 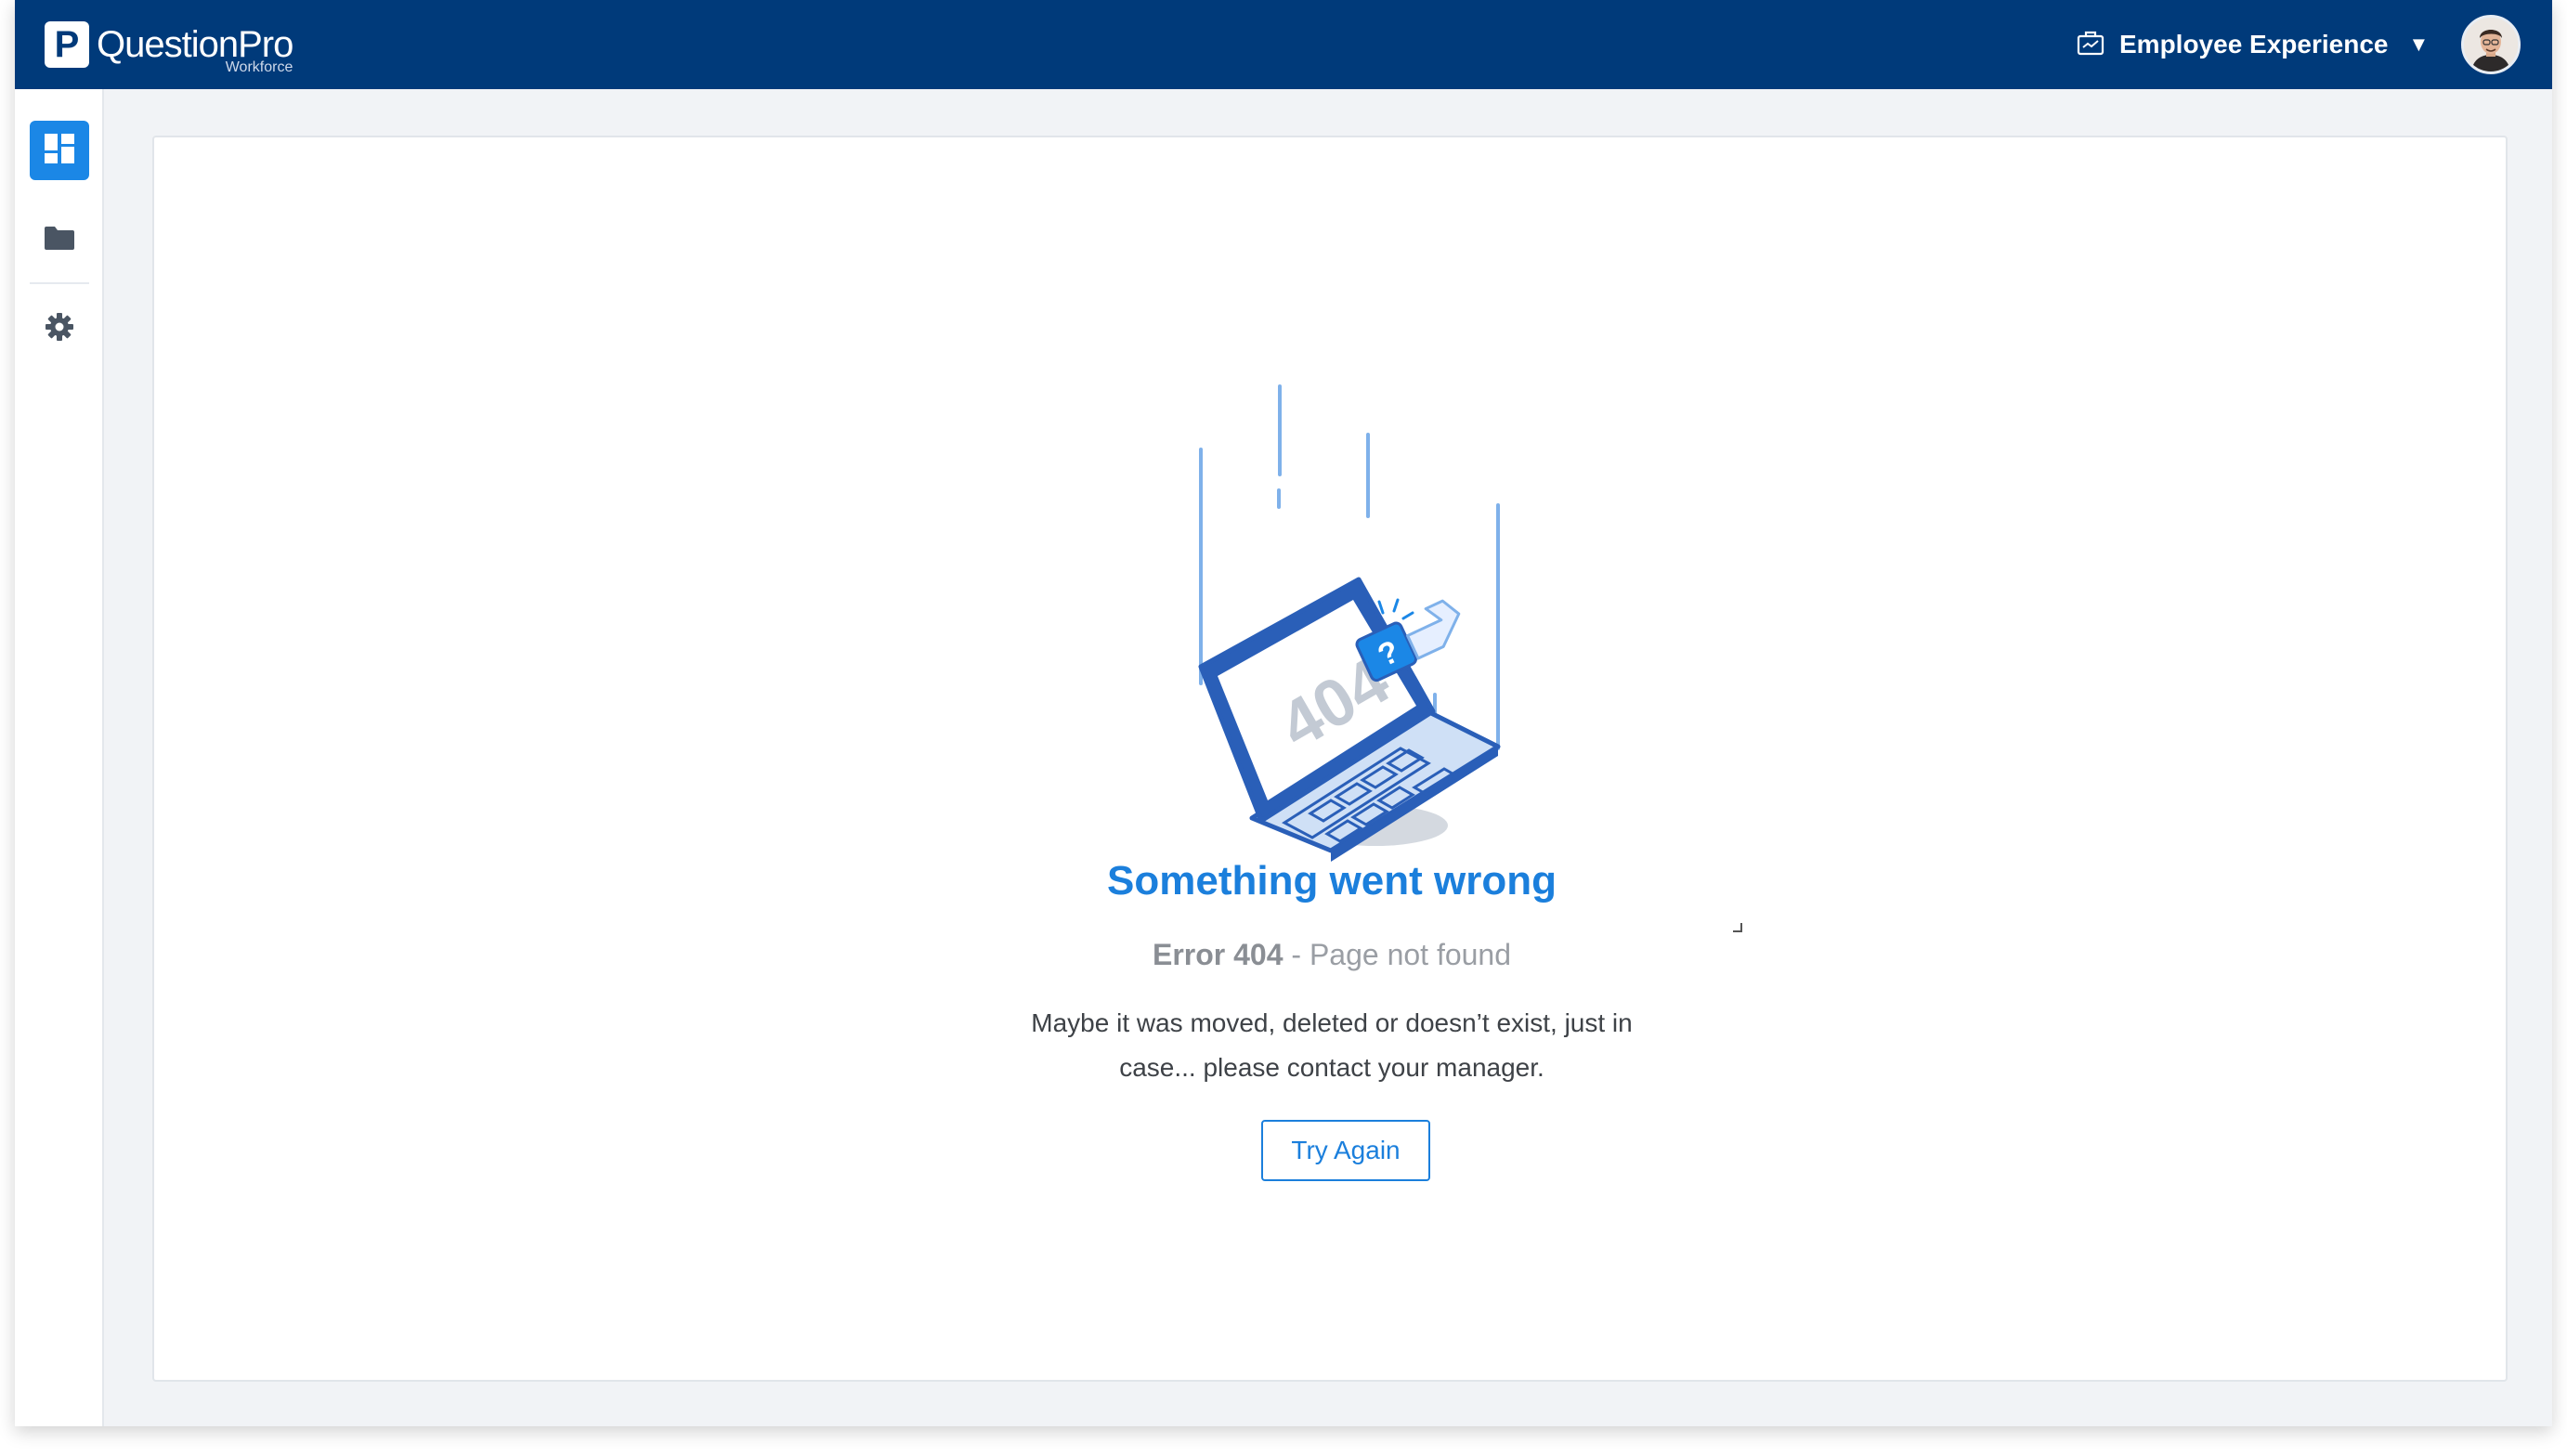 What do you see at coordinates (59, 757) in the screenshot?
I see `left-sidebar` at bounding box center [59, 757].